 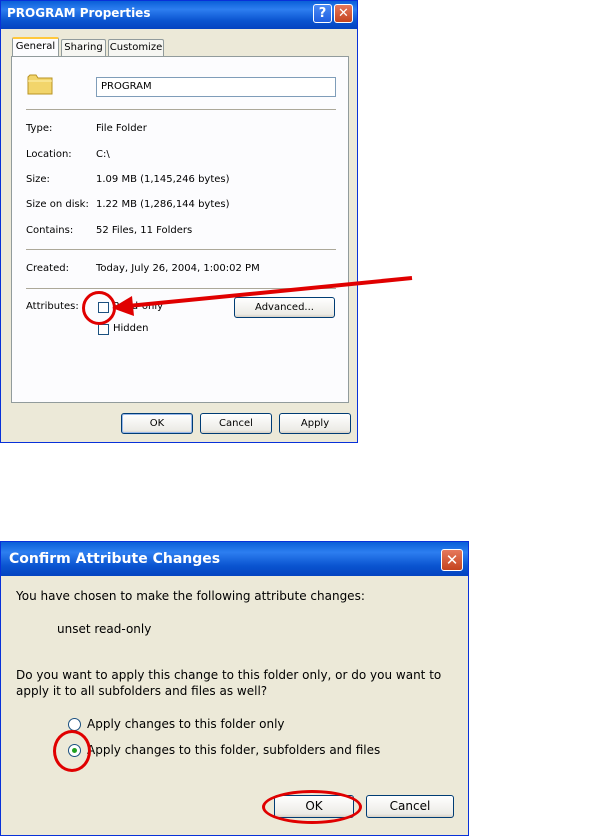 I want to click on confirm-title: Confirm Attribute Changes, so click(x=115, y=559).